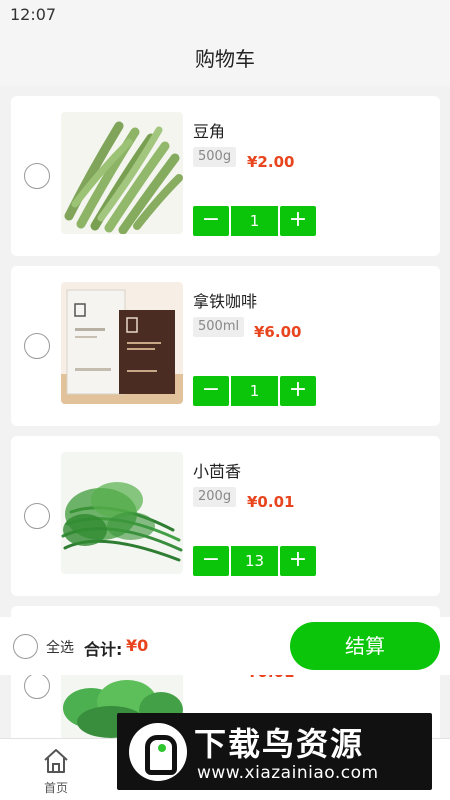 This screenshot has width=450, height=800. What do you see at coordinates (55, 788) in the screenshot?
I see `tab-home-label: 首页` at bounding box center [55, 788].